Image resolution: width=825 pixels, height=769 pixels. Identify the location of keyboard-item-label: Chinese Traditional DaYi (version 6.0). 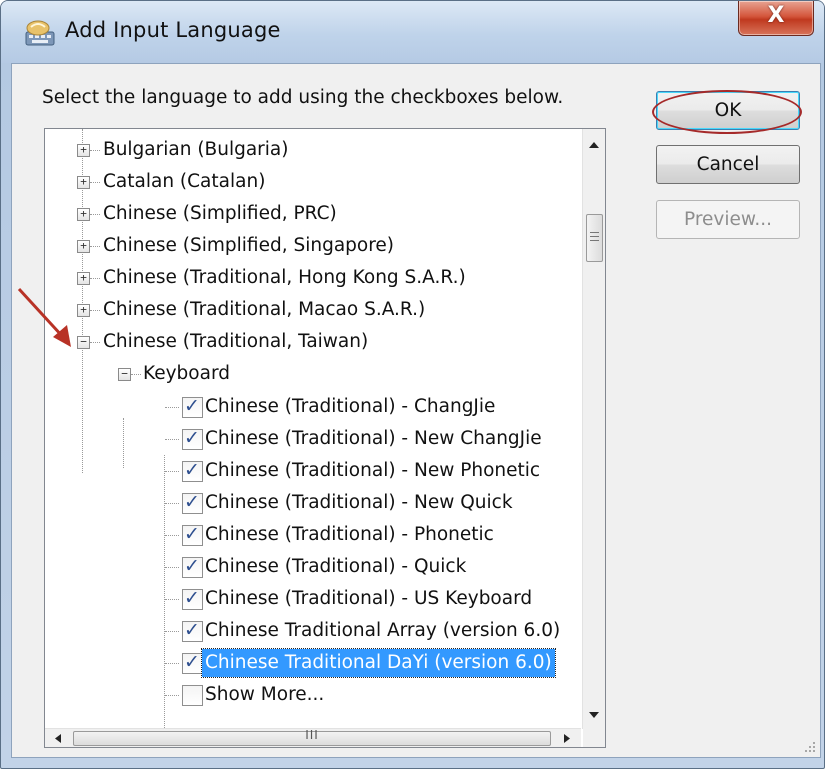
(378, 663).